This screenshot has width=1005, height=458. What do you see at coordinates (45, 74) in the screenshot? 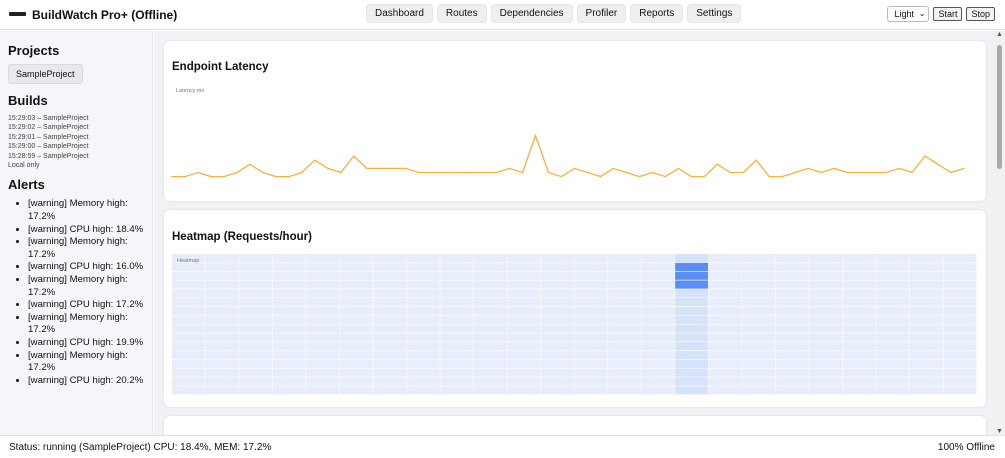
I see `project-button: SampleProject` at bounding box center [45, 74].